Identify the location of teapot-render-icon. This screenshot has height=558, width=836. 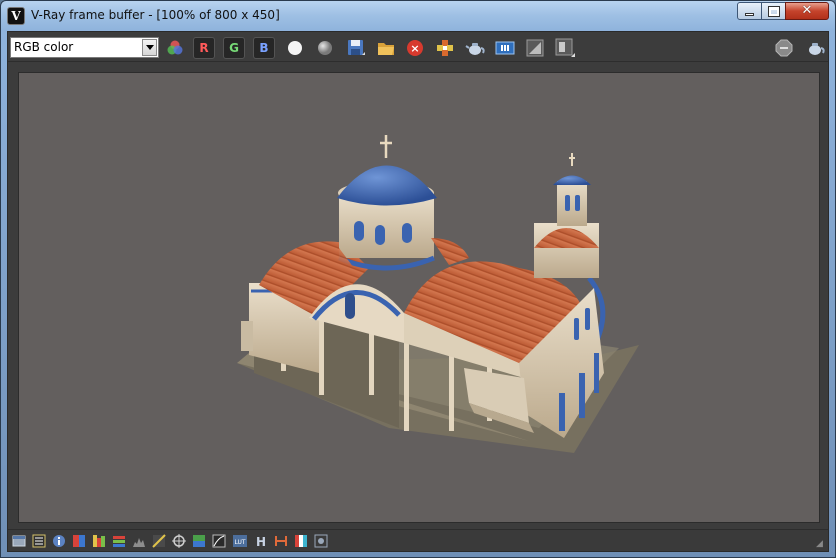
(475, 48).